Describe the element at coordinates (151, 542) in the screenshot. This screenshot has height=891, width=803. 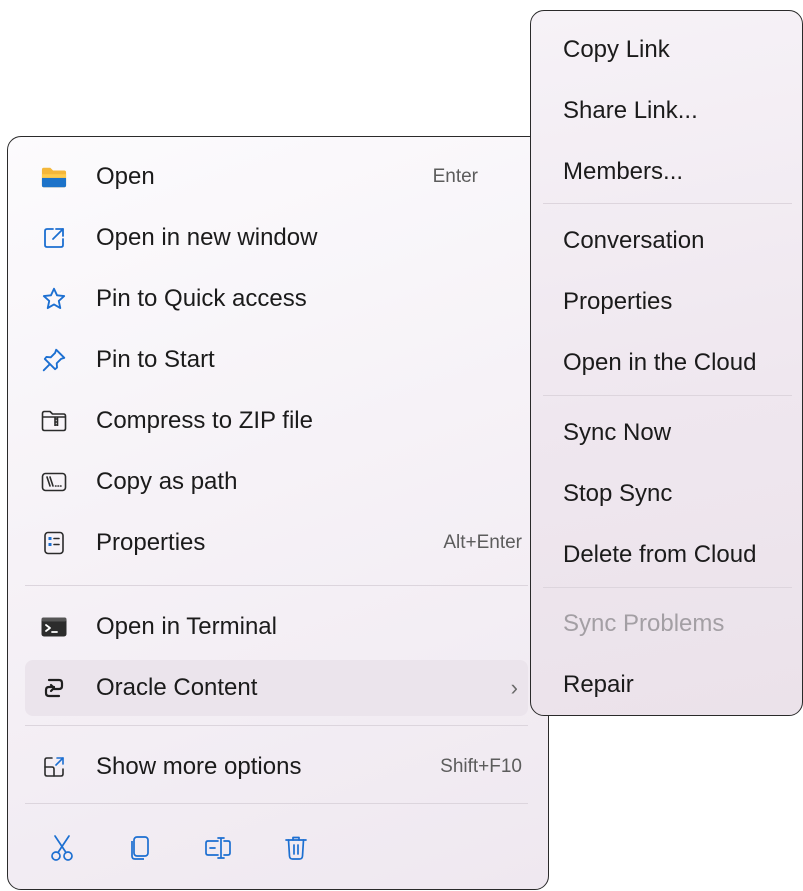
I see `menu-item-label: Properties` at that location.